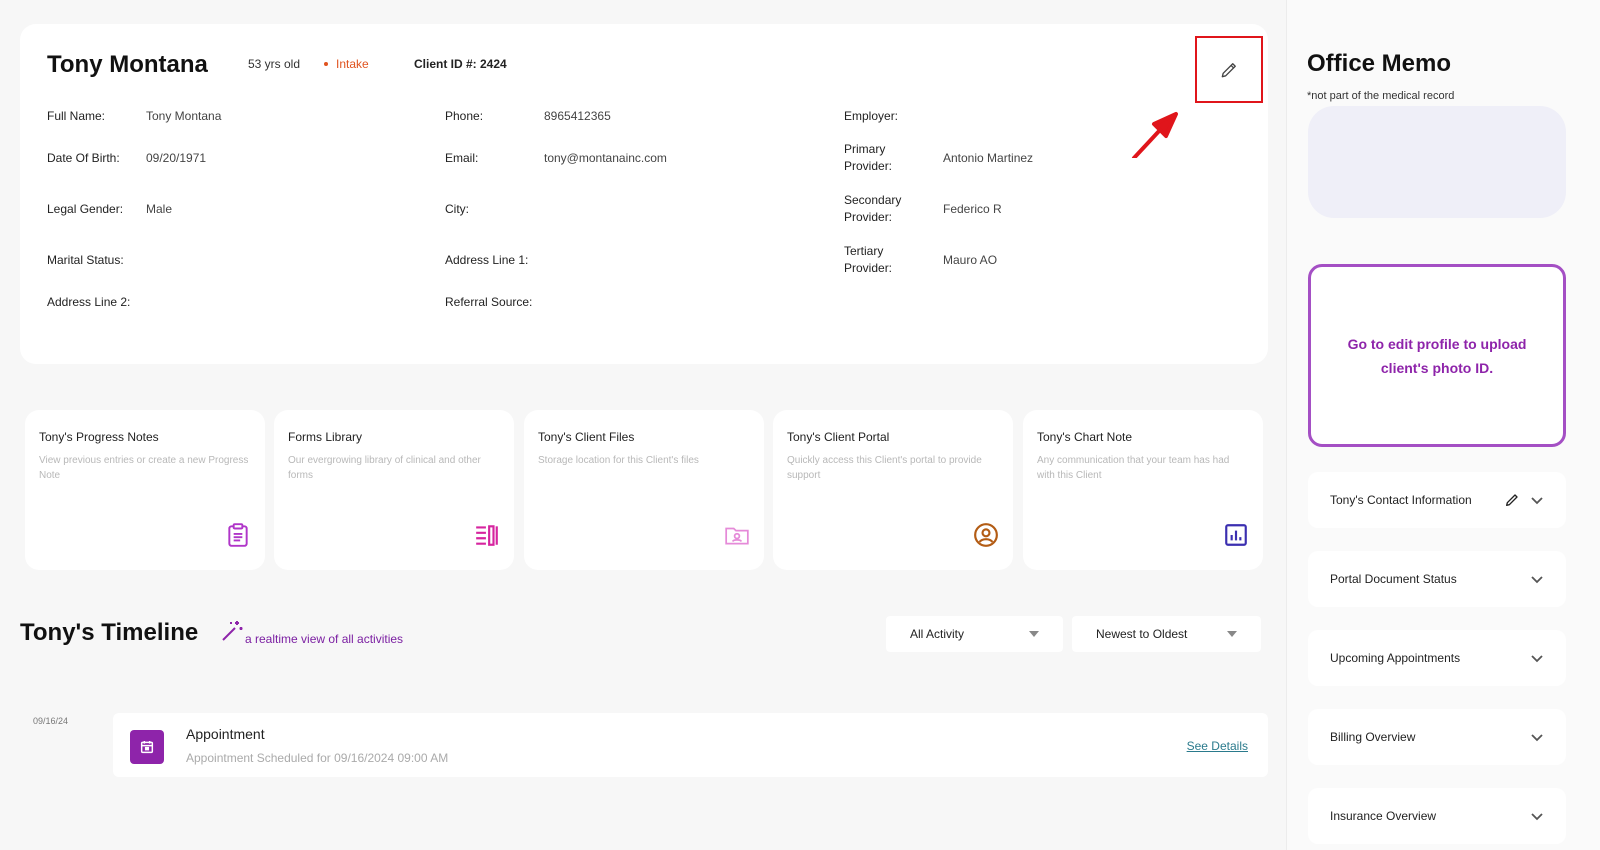 The width and height of the screenshot is (1600, 850). I want to click on accordion-contact-information: Tony's Contact Information, so click(1437, 500).